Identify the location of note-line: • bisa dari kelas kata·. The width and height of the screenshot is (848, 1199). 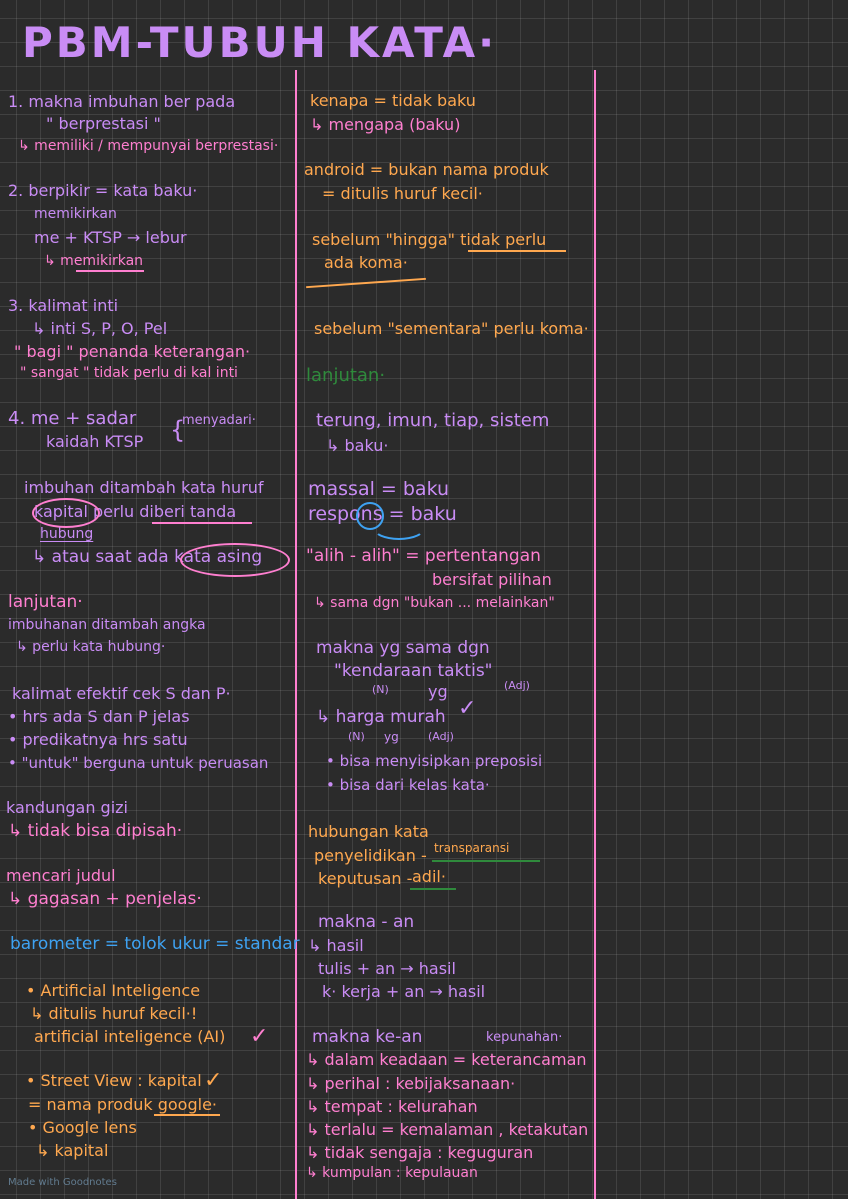
(408, 785).